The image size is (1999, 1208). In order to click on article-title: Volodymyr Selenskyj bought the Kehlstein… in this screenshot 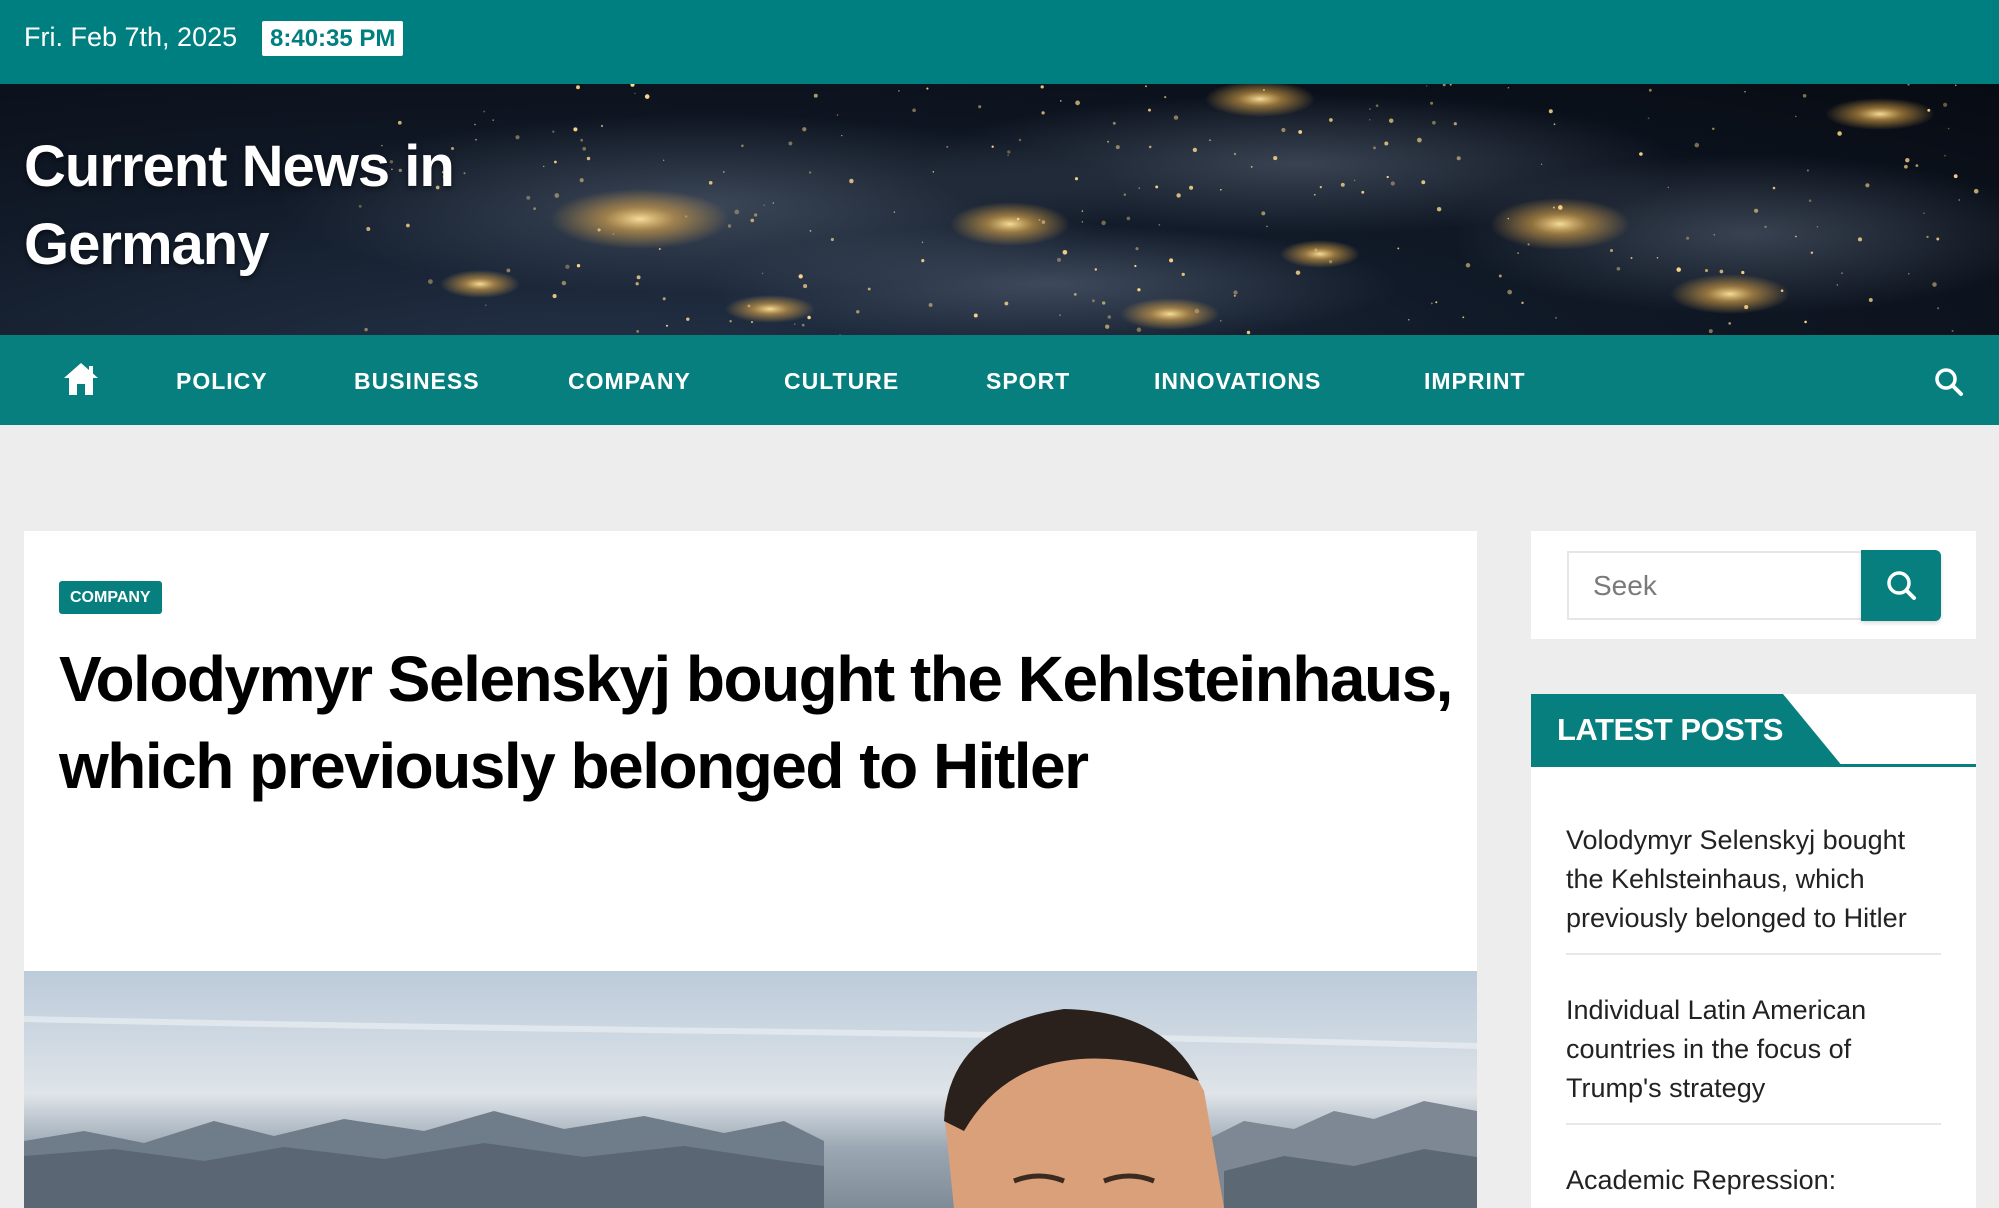, I will do `click(756, 722)`.